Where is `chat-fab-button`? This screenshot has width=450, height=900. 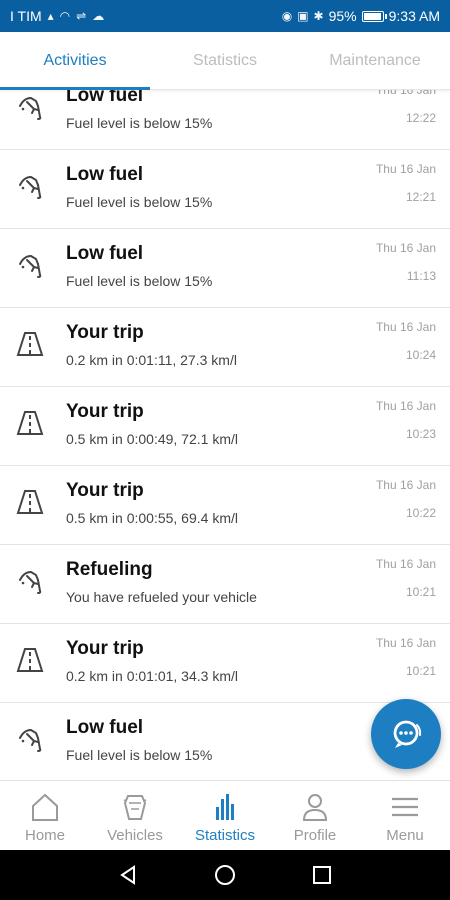
chat-fab-button is located at coordinates (406, 734).